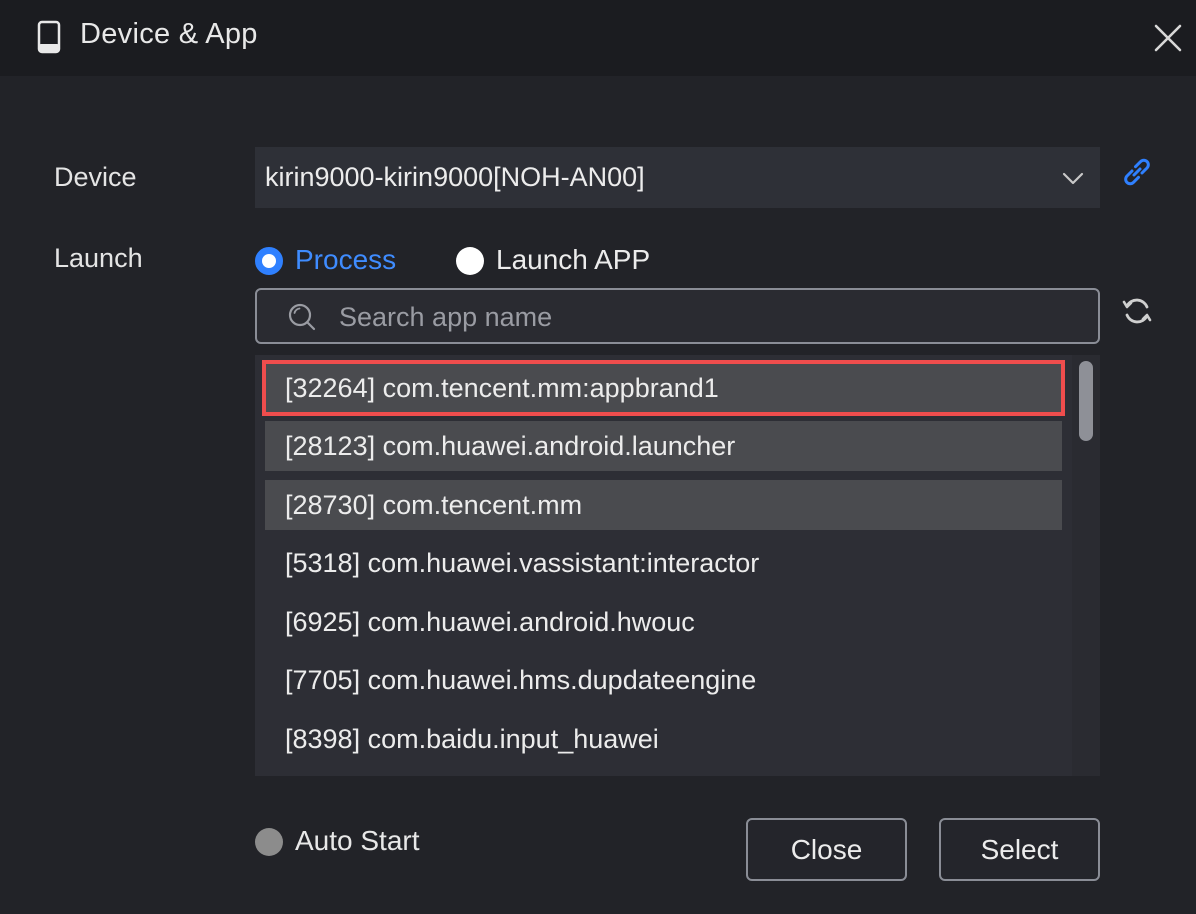 The width and height of the screenshot is (1196, 914). What do you see at coordinates (470, 261) in the screenshot?
I see `radio-launch-app-indicator` at bounding box center [470, 261].